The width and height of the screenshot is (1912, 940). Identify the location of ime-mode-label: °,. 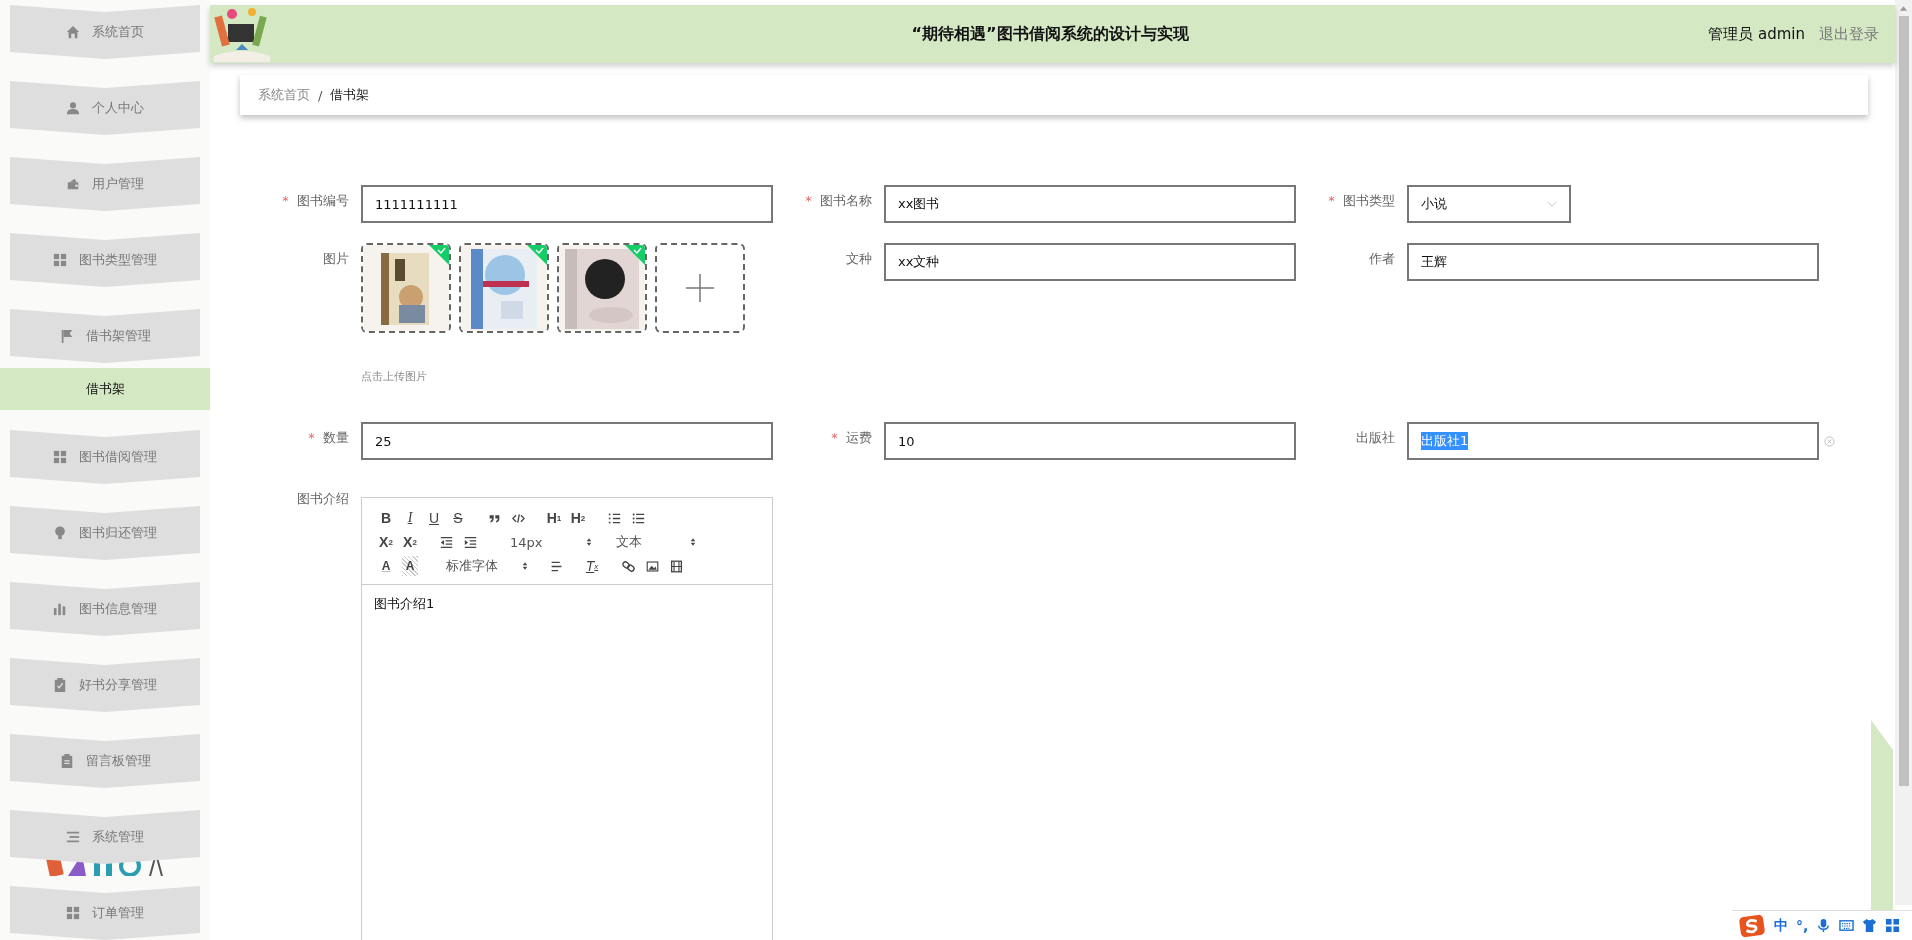
(1802, 925).